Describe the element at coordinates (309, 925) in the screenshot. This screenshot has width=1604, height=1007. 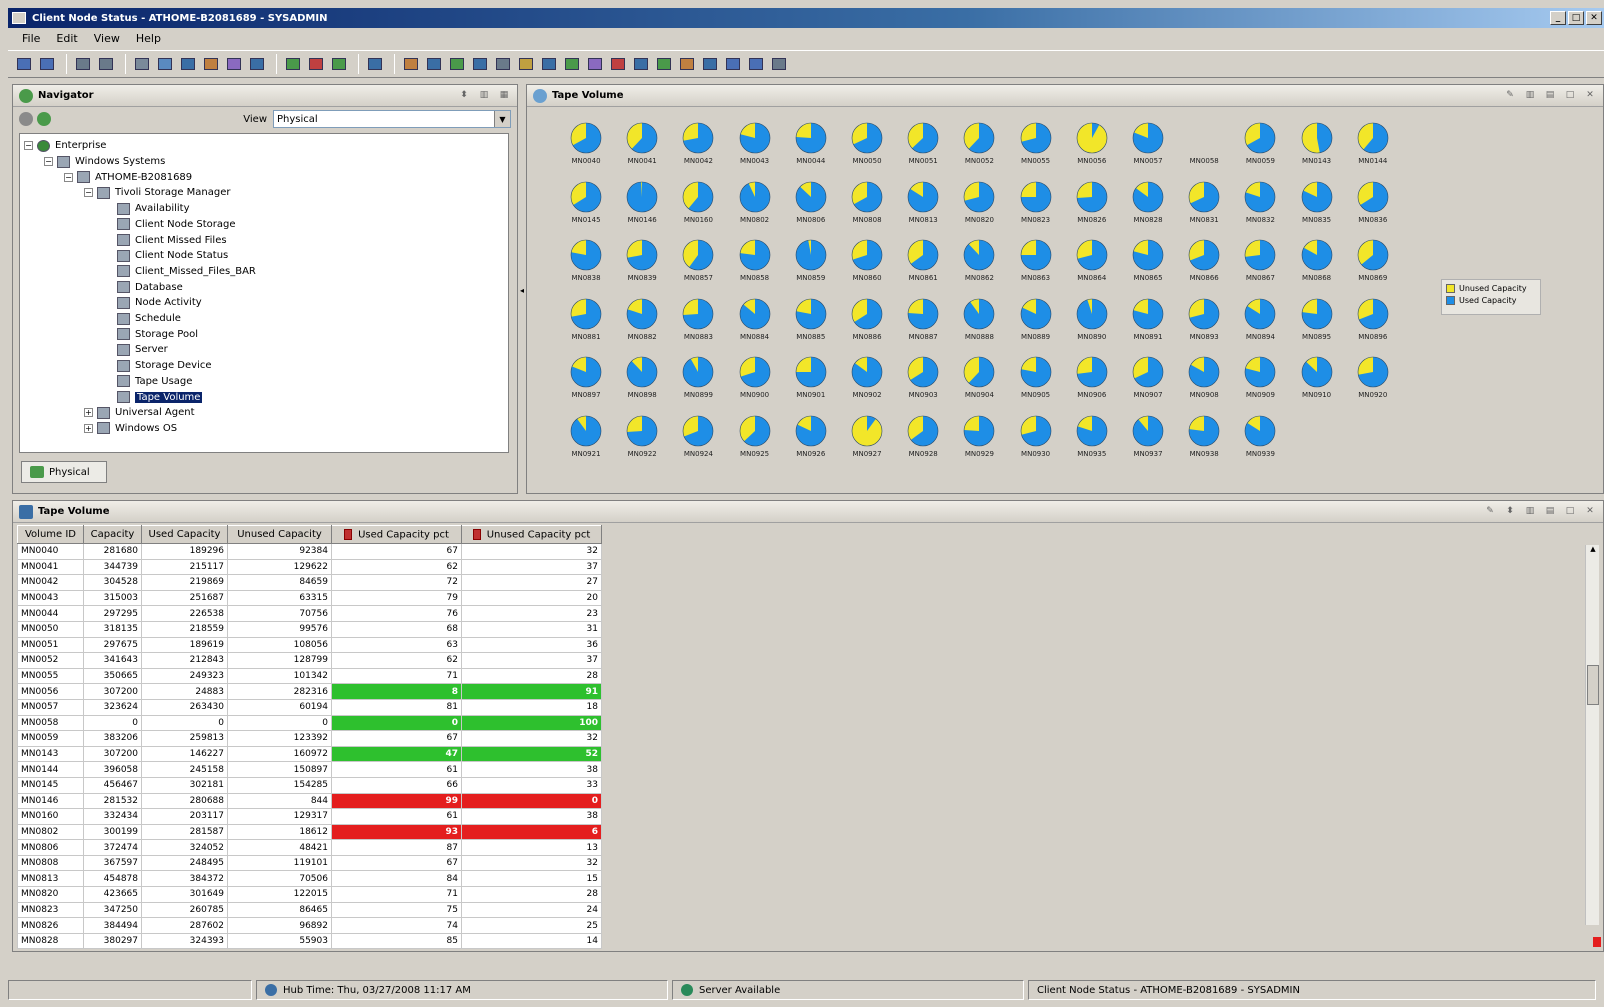
I see `table-row: MN0826 384494 287602 96892 74 25` at that location.